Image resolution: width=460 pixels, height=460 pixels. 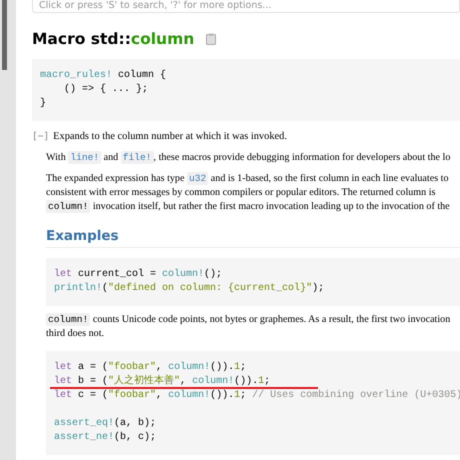 I want to click on code-line: assert_ne!(b, c);, so click(x=105, y=438).